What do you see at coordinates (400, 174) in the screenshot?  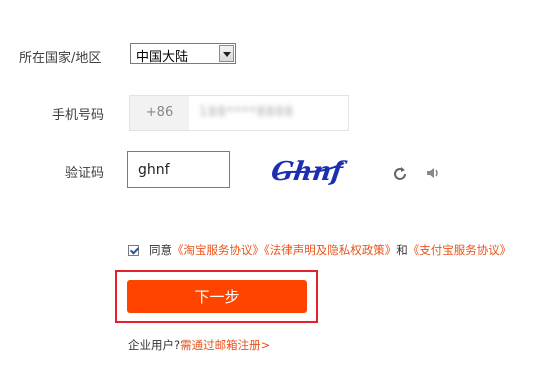 I see `refresh-icon` at bounding box center [400, 174].